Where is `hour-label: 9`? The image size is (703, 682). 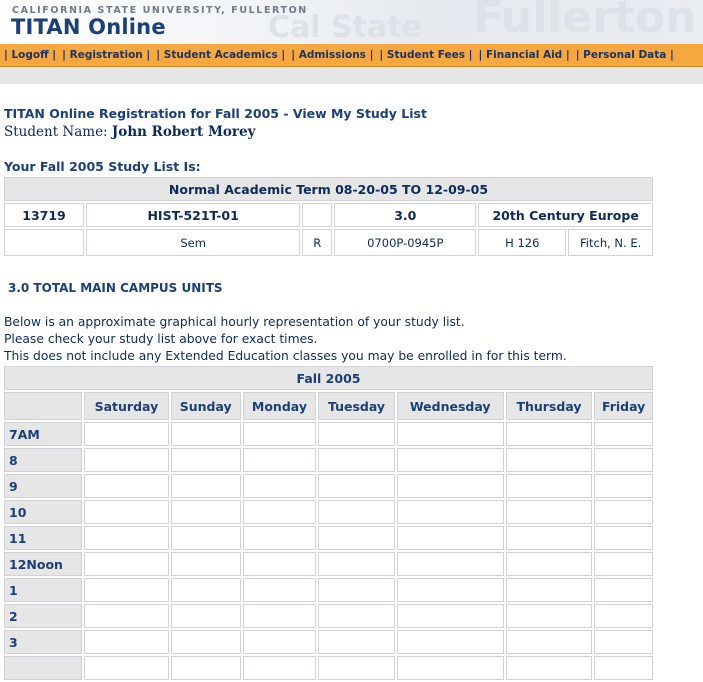
hour-label: 9 is located at coordinates (43, 486).